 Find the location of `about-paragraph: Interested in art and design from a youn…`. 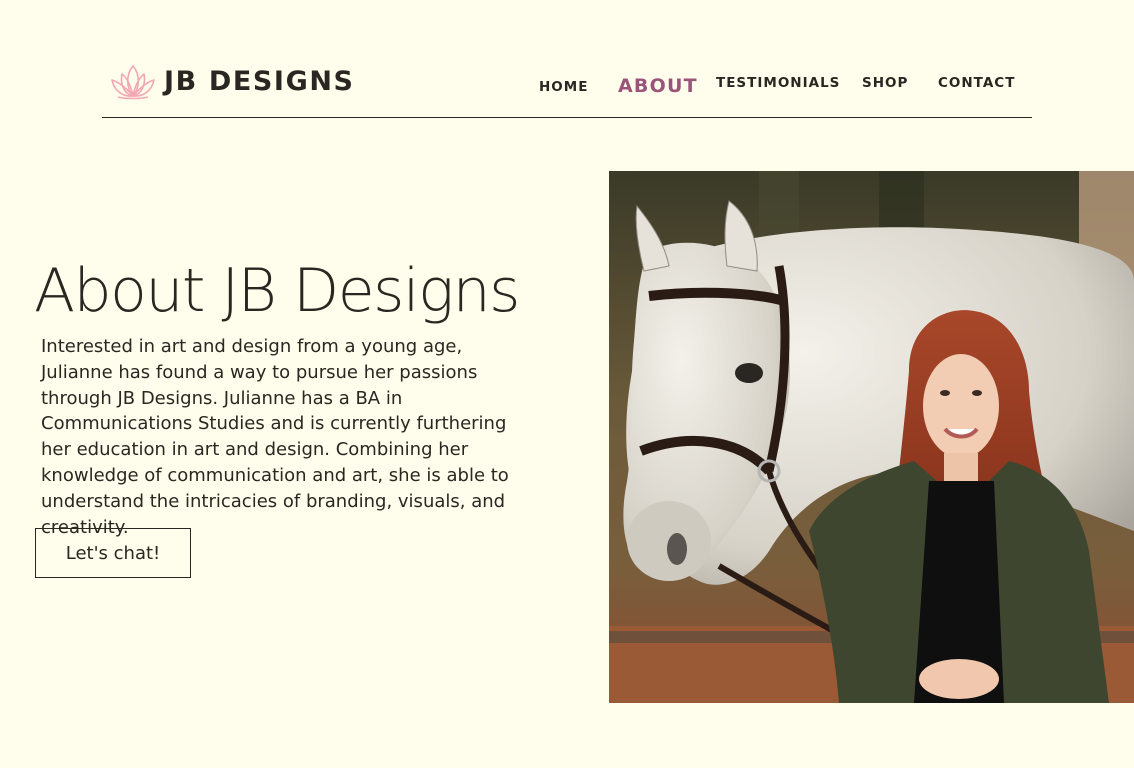

about-paragraph: Interested in art and design from a youn… is located at coordinates (275, 437).